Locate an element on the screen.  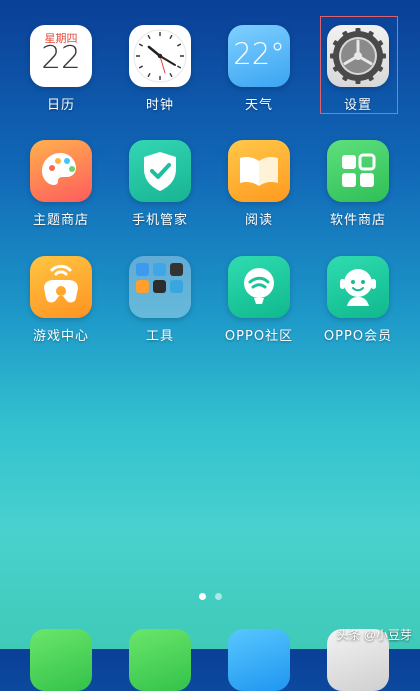
app-clock: 时钟 is located at coordinates (160, 69).